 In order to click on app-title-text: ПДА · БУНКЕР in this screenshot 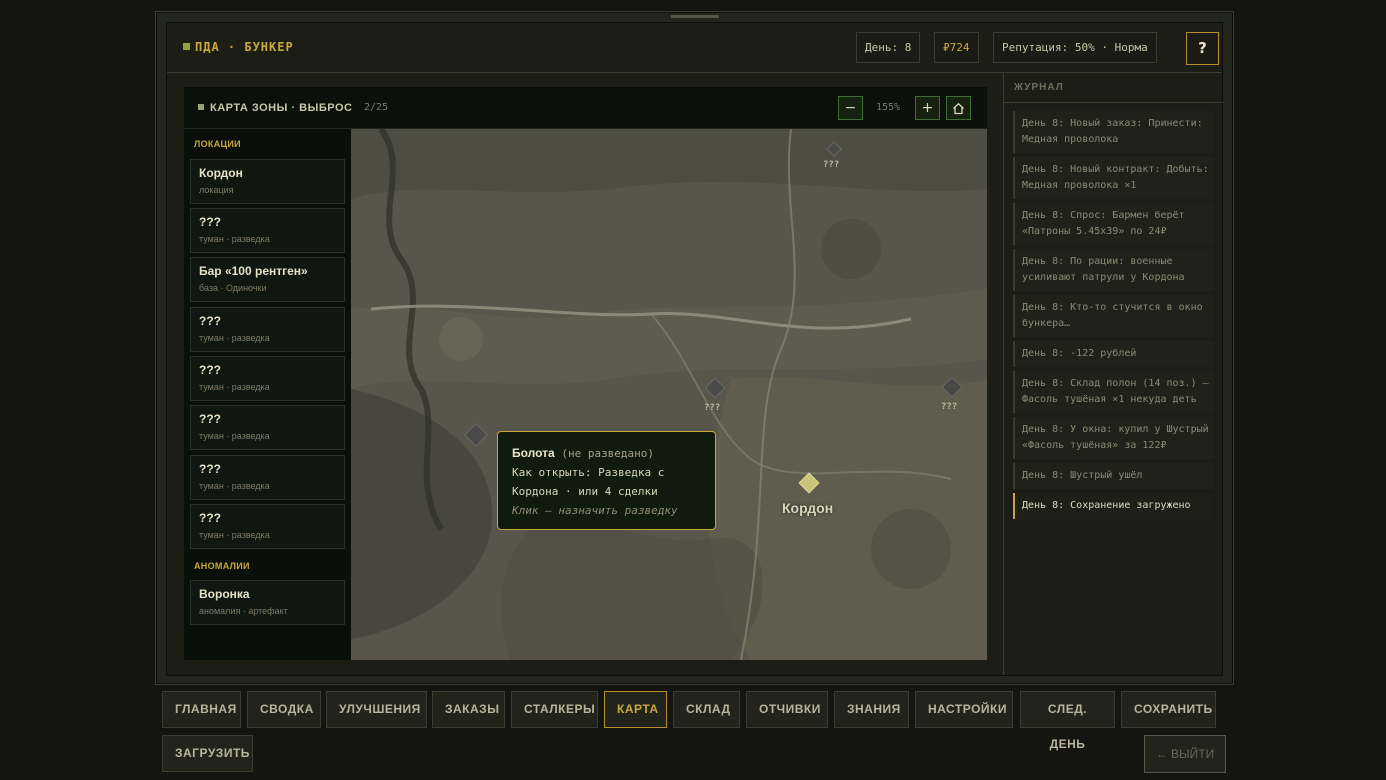, I will do `click(244, 47)`.